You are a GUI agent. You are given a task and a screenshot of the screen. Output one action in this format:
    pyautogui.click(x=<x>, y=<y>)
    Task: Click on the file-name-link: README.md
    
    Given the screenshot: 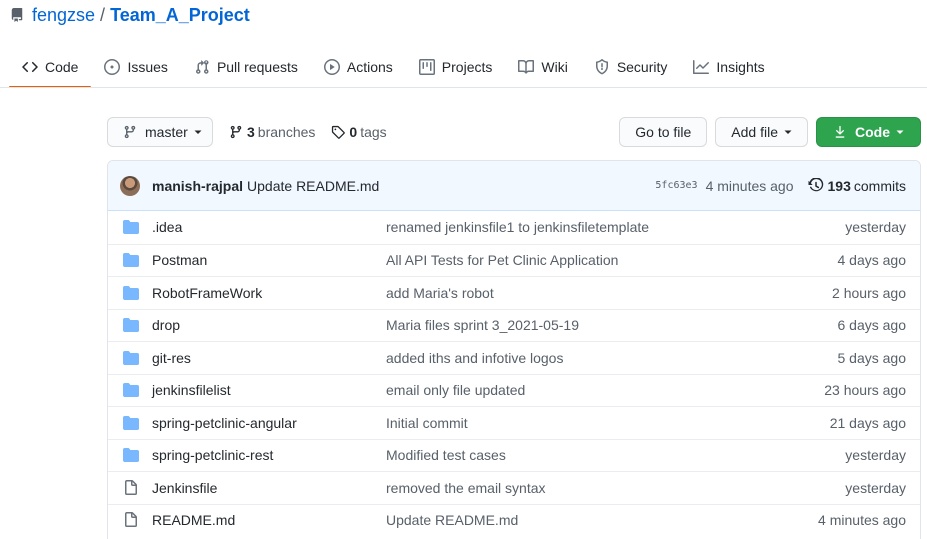 What is the action you would take?
    pyautogui.click(x=269, y=520)
    